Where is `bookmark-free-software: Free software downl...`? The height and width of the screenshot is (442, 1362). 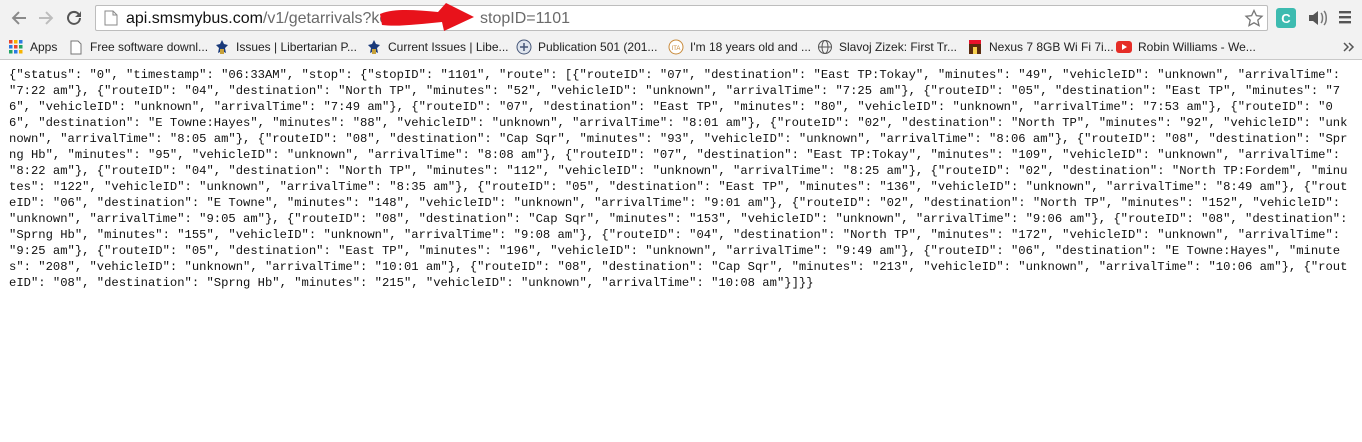 bookmark-free-software: Free software downl... is located at coordinates (138, 47).